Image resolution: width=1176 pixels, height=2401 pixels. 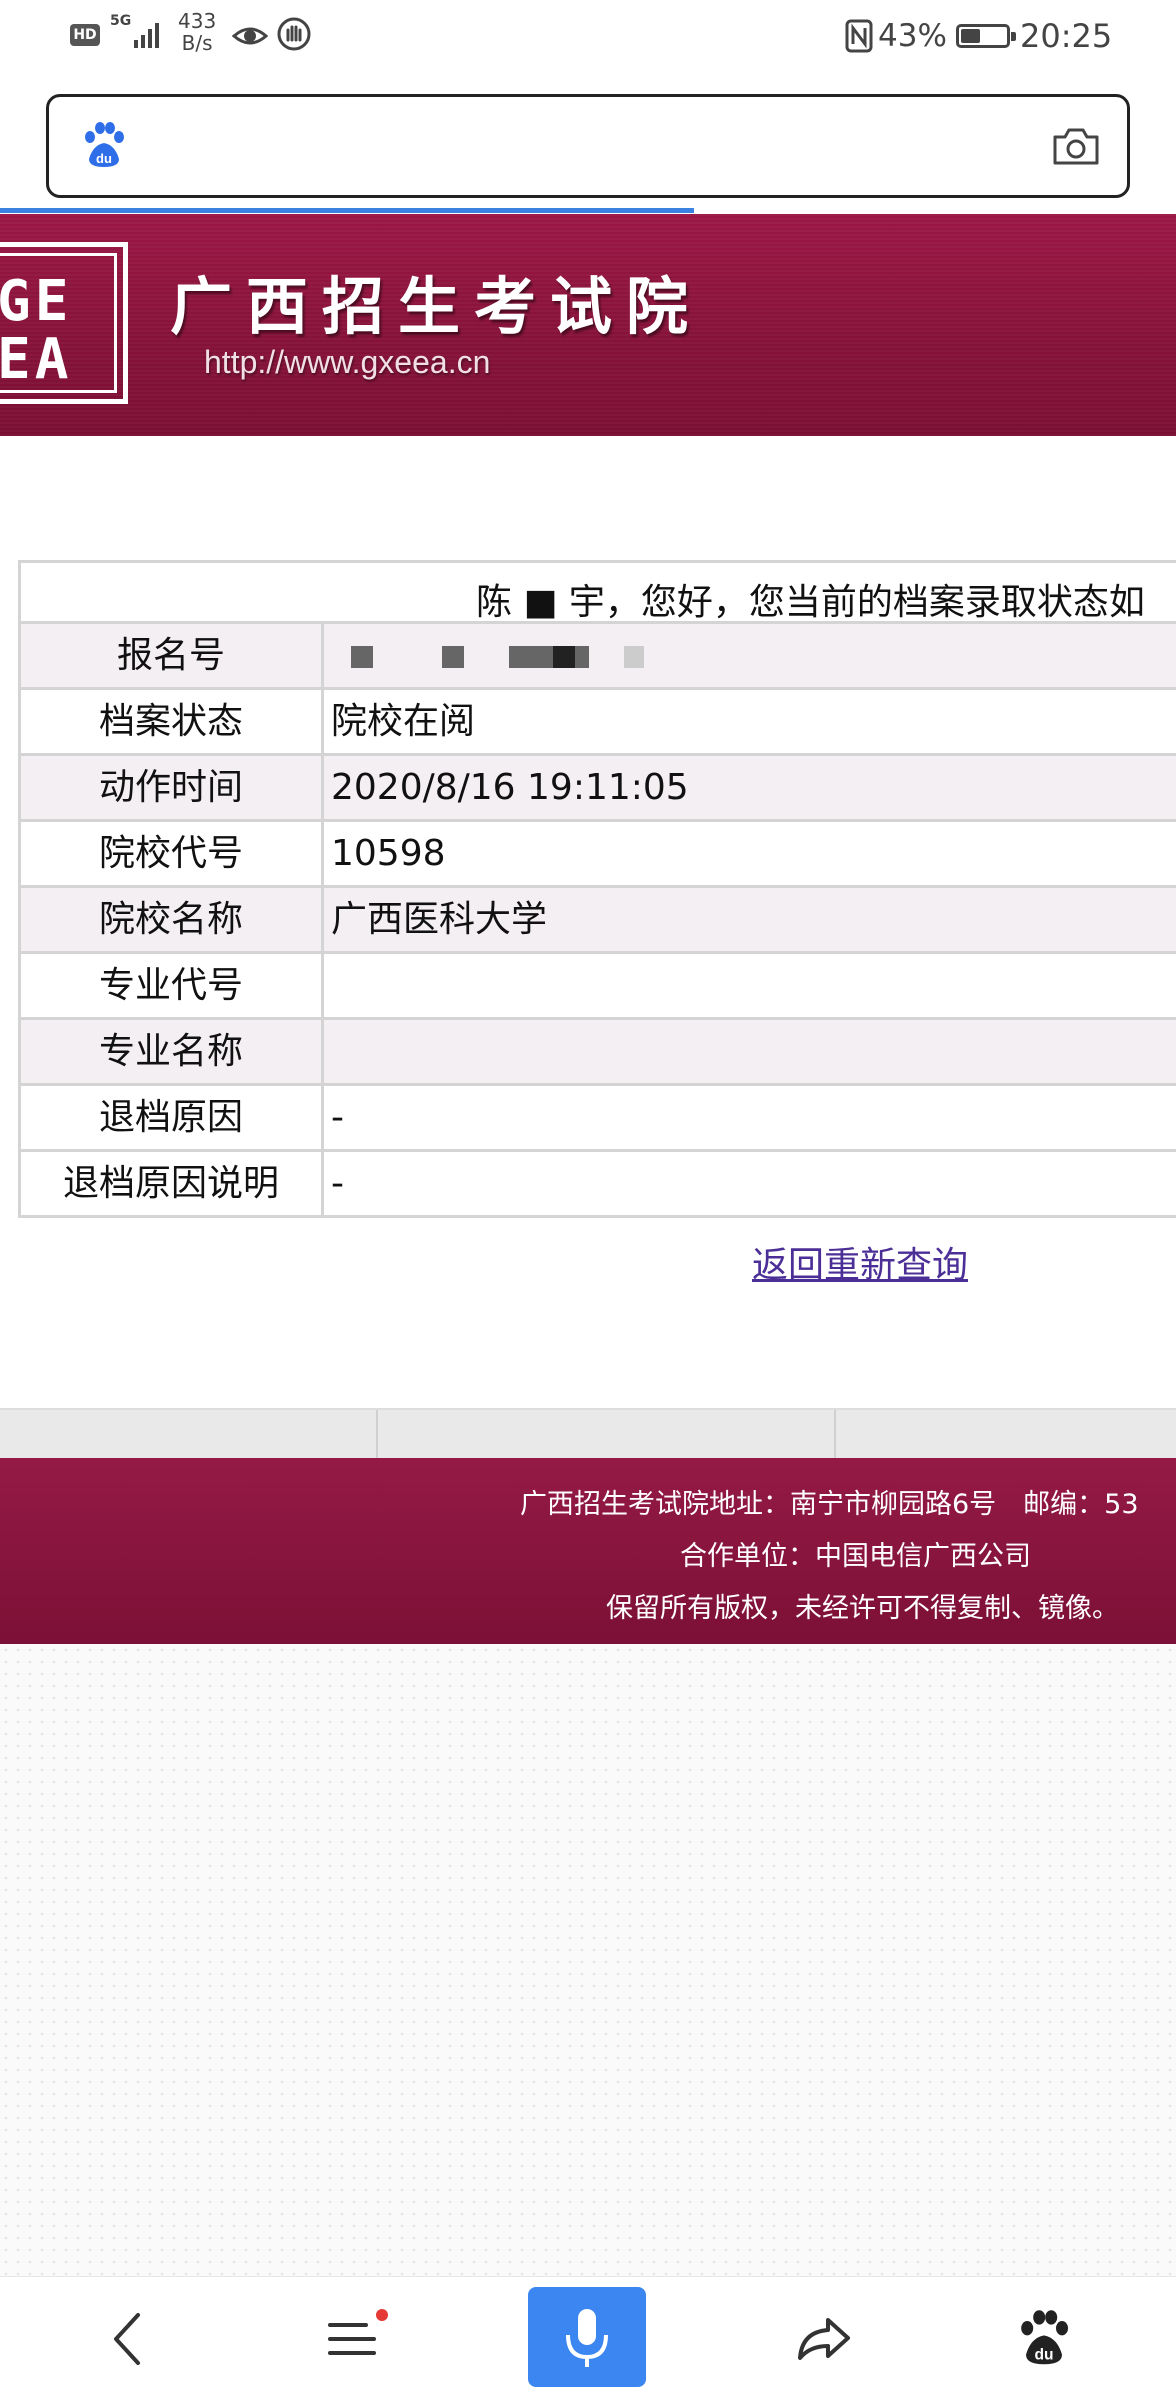 I want to click on status-bar: HD 5G 433 B/s 43% 20:25, so click(x=588, y=39).